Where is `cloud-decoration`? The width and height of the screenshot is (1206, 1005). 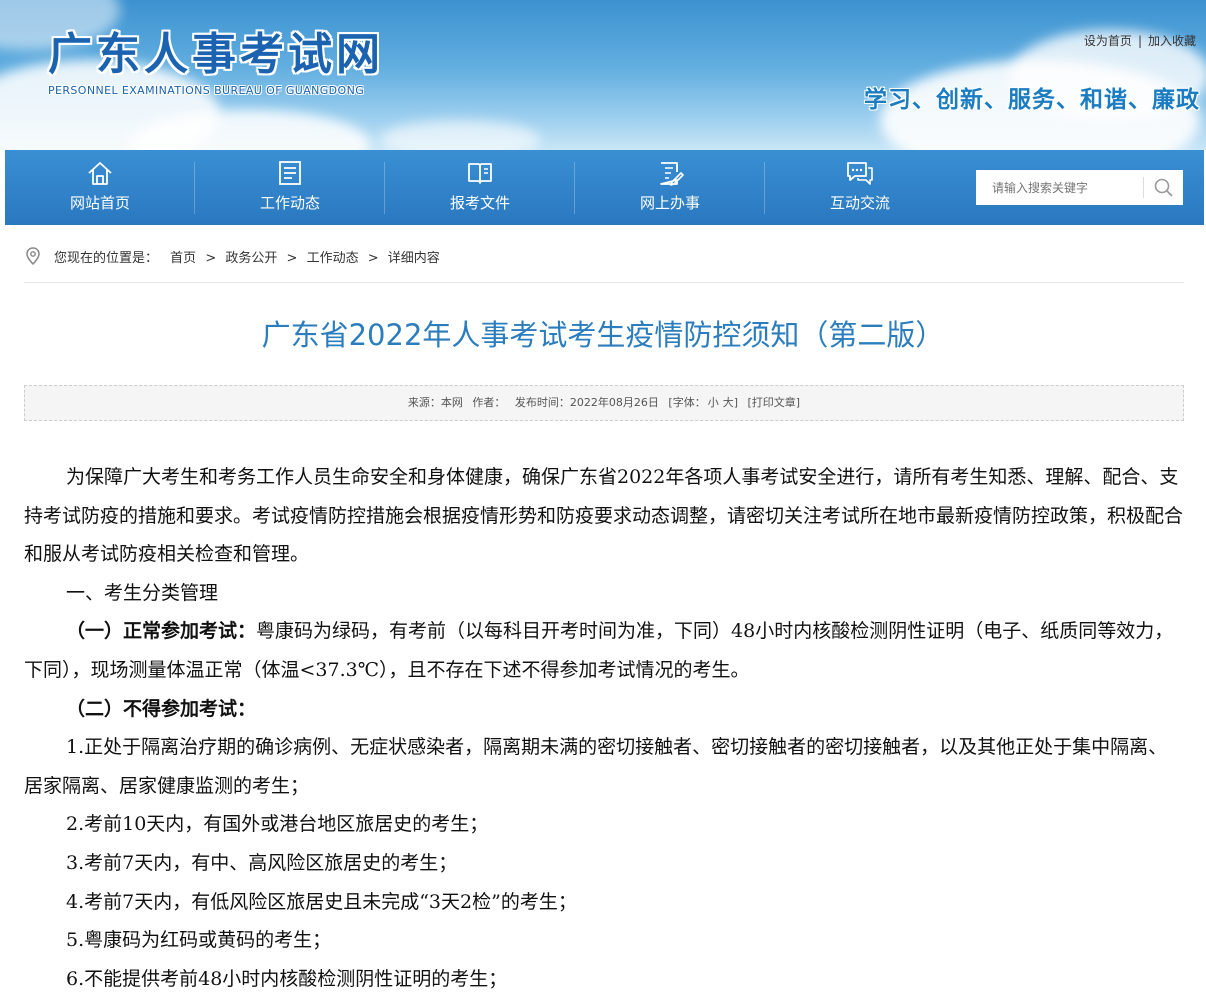
cloud-decoration is located at coordinates (460, 135).